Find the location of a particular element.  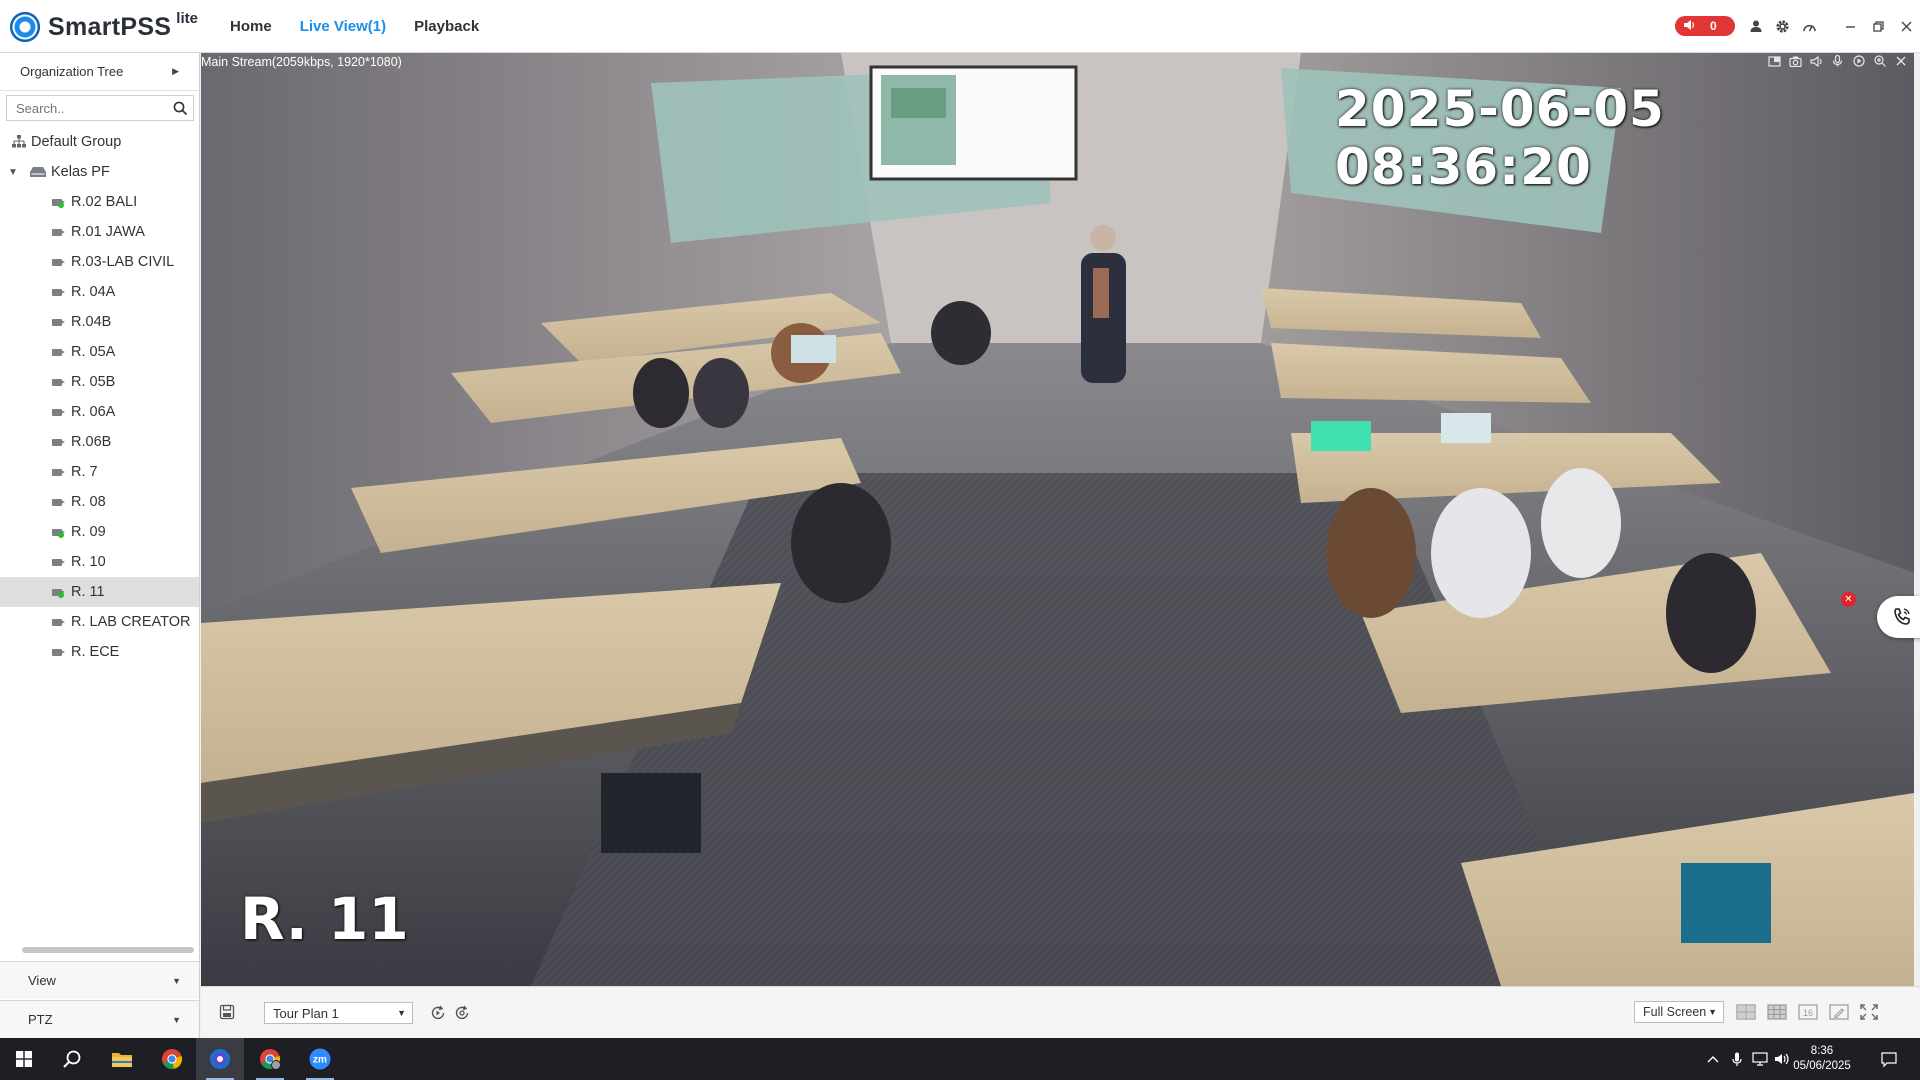

layout-16-icon: 16 is located at coordinates (1808, 1012).